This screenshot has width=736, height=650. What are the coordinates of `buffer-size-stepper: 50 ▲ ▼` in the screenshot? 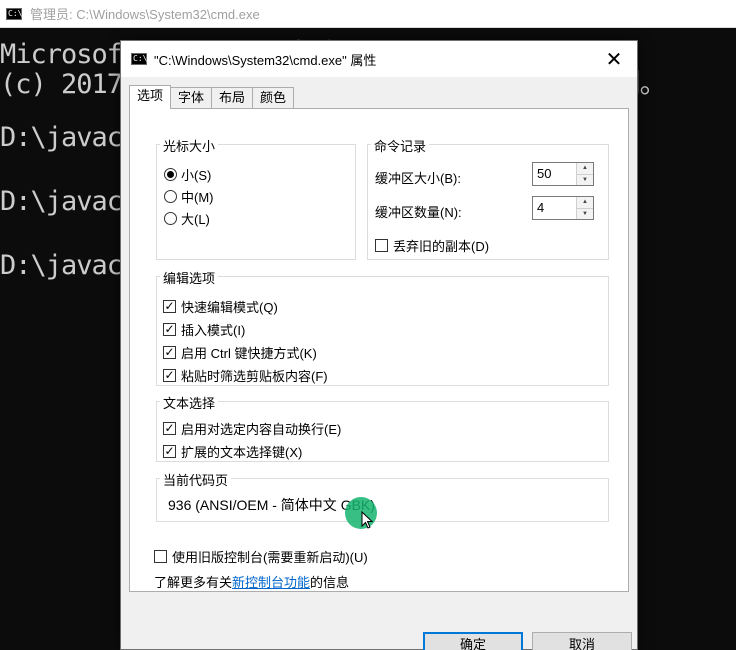 It's located at (563, 174).